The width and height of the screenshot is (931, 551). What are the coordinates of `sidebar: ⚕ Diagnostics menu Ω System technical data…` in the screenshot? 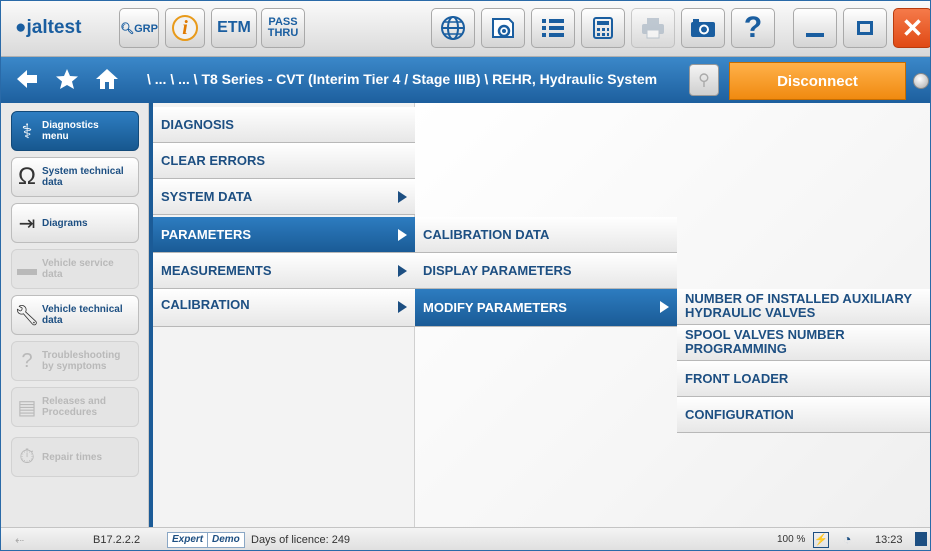 It's located at (75, 315).